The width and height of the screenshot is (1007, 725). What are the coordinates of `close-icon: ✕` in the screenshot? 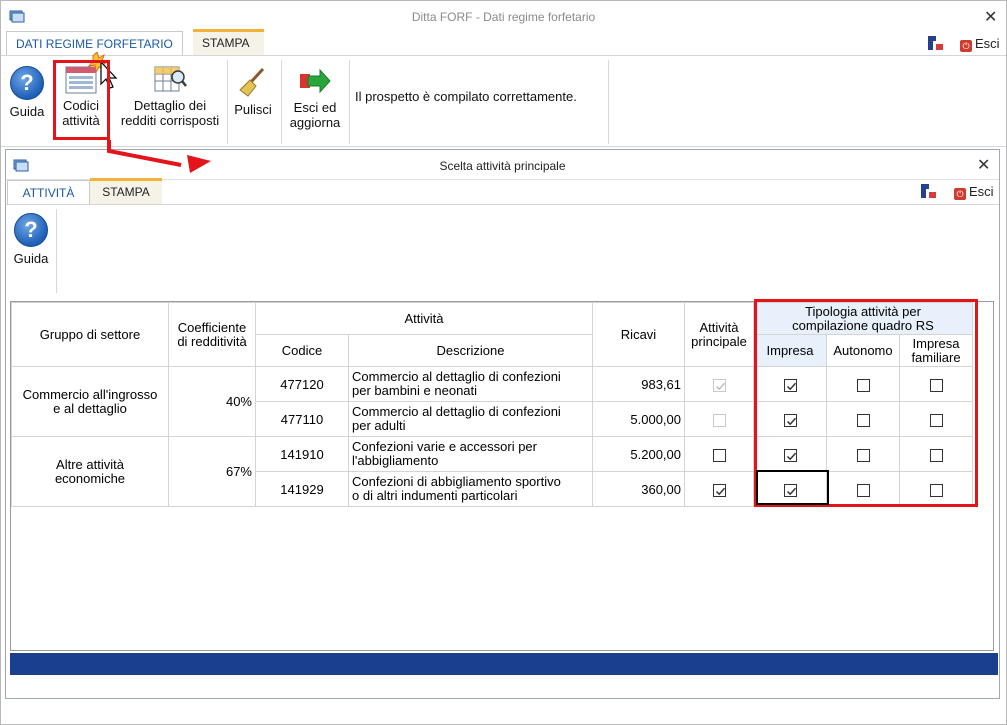 It's located at (990, 17).